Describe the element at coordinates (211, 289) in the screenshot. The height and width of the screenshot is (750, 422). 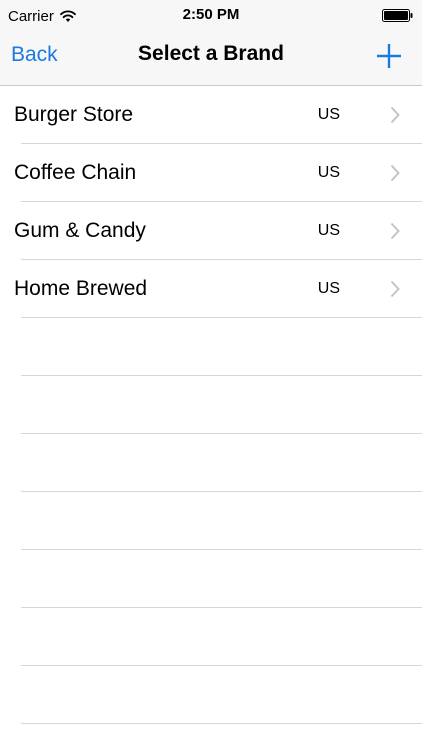
I see `table-row: Home Brewed US` at that location.